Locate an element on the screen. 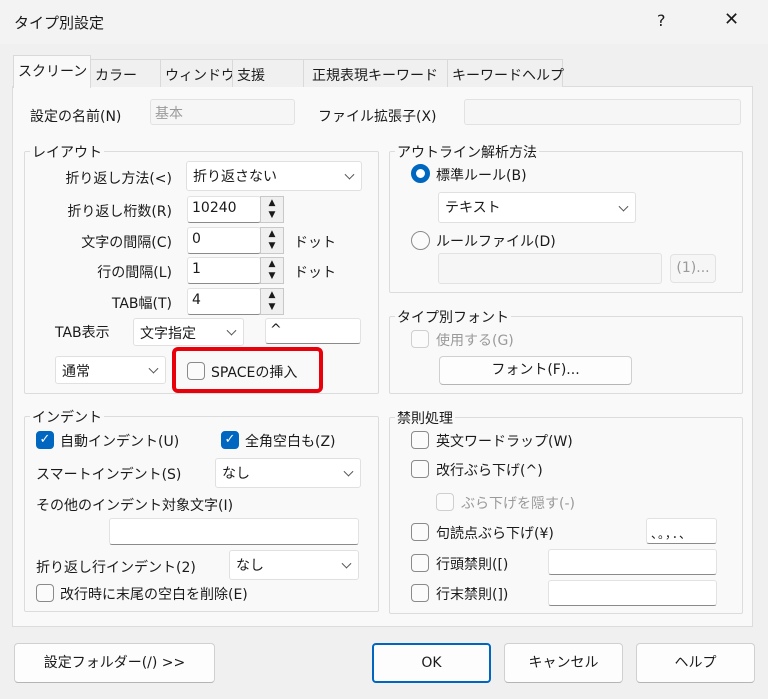  settings-folder-button: 設定フォルダー(/) >> is located at coordinates (114, 663).